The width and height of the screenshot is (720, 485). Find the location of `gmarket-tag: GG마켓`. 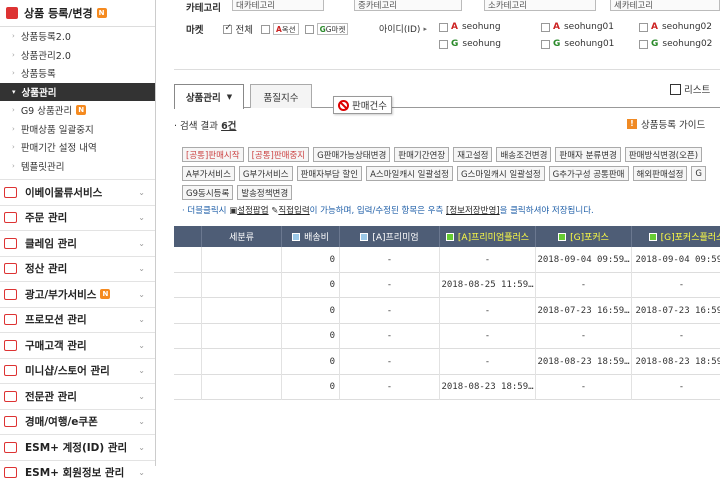

gmarket-tag: GG마켓 is located at coordinates (333, 29).